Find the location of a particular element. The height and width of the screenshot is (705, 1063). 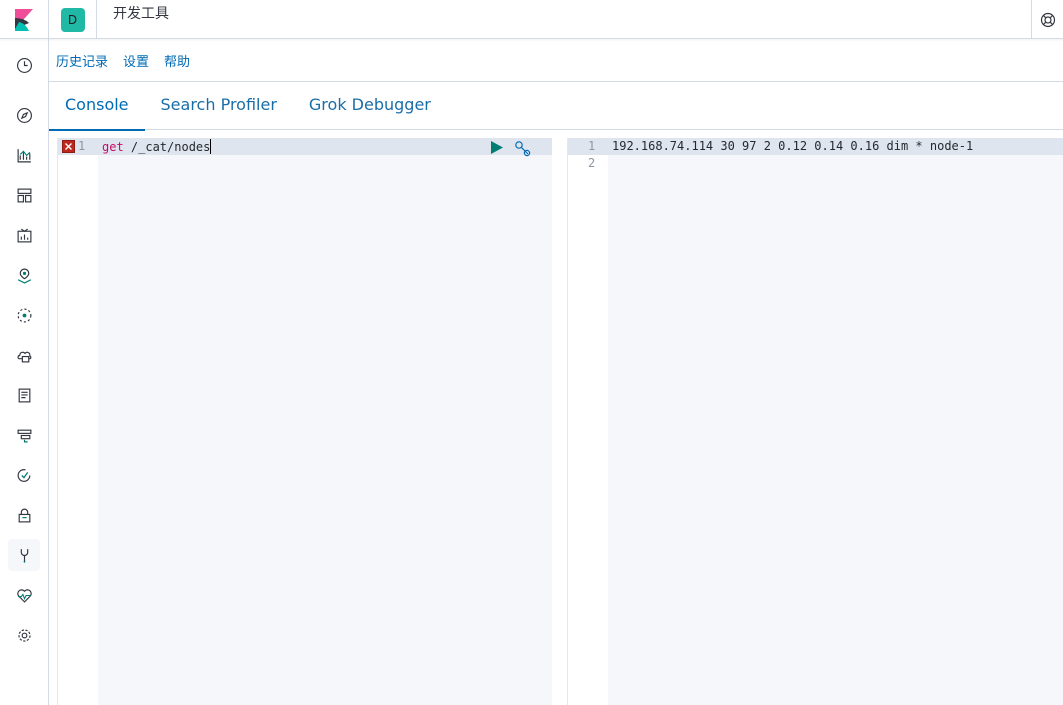

menu-settings: 设置 is located at coordinates (136, 60).